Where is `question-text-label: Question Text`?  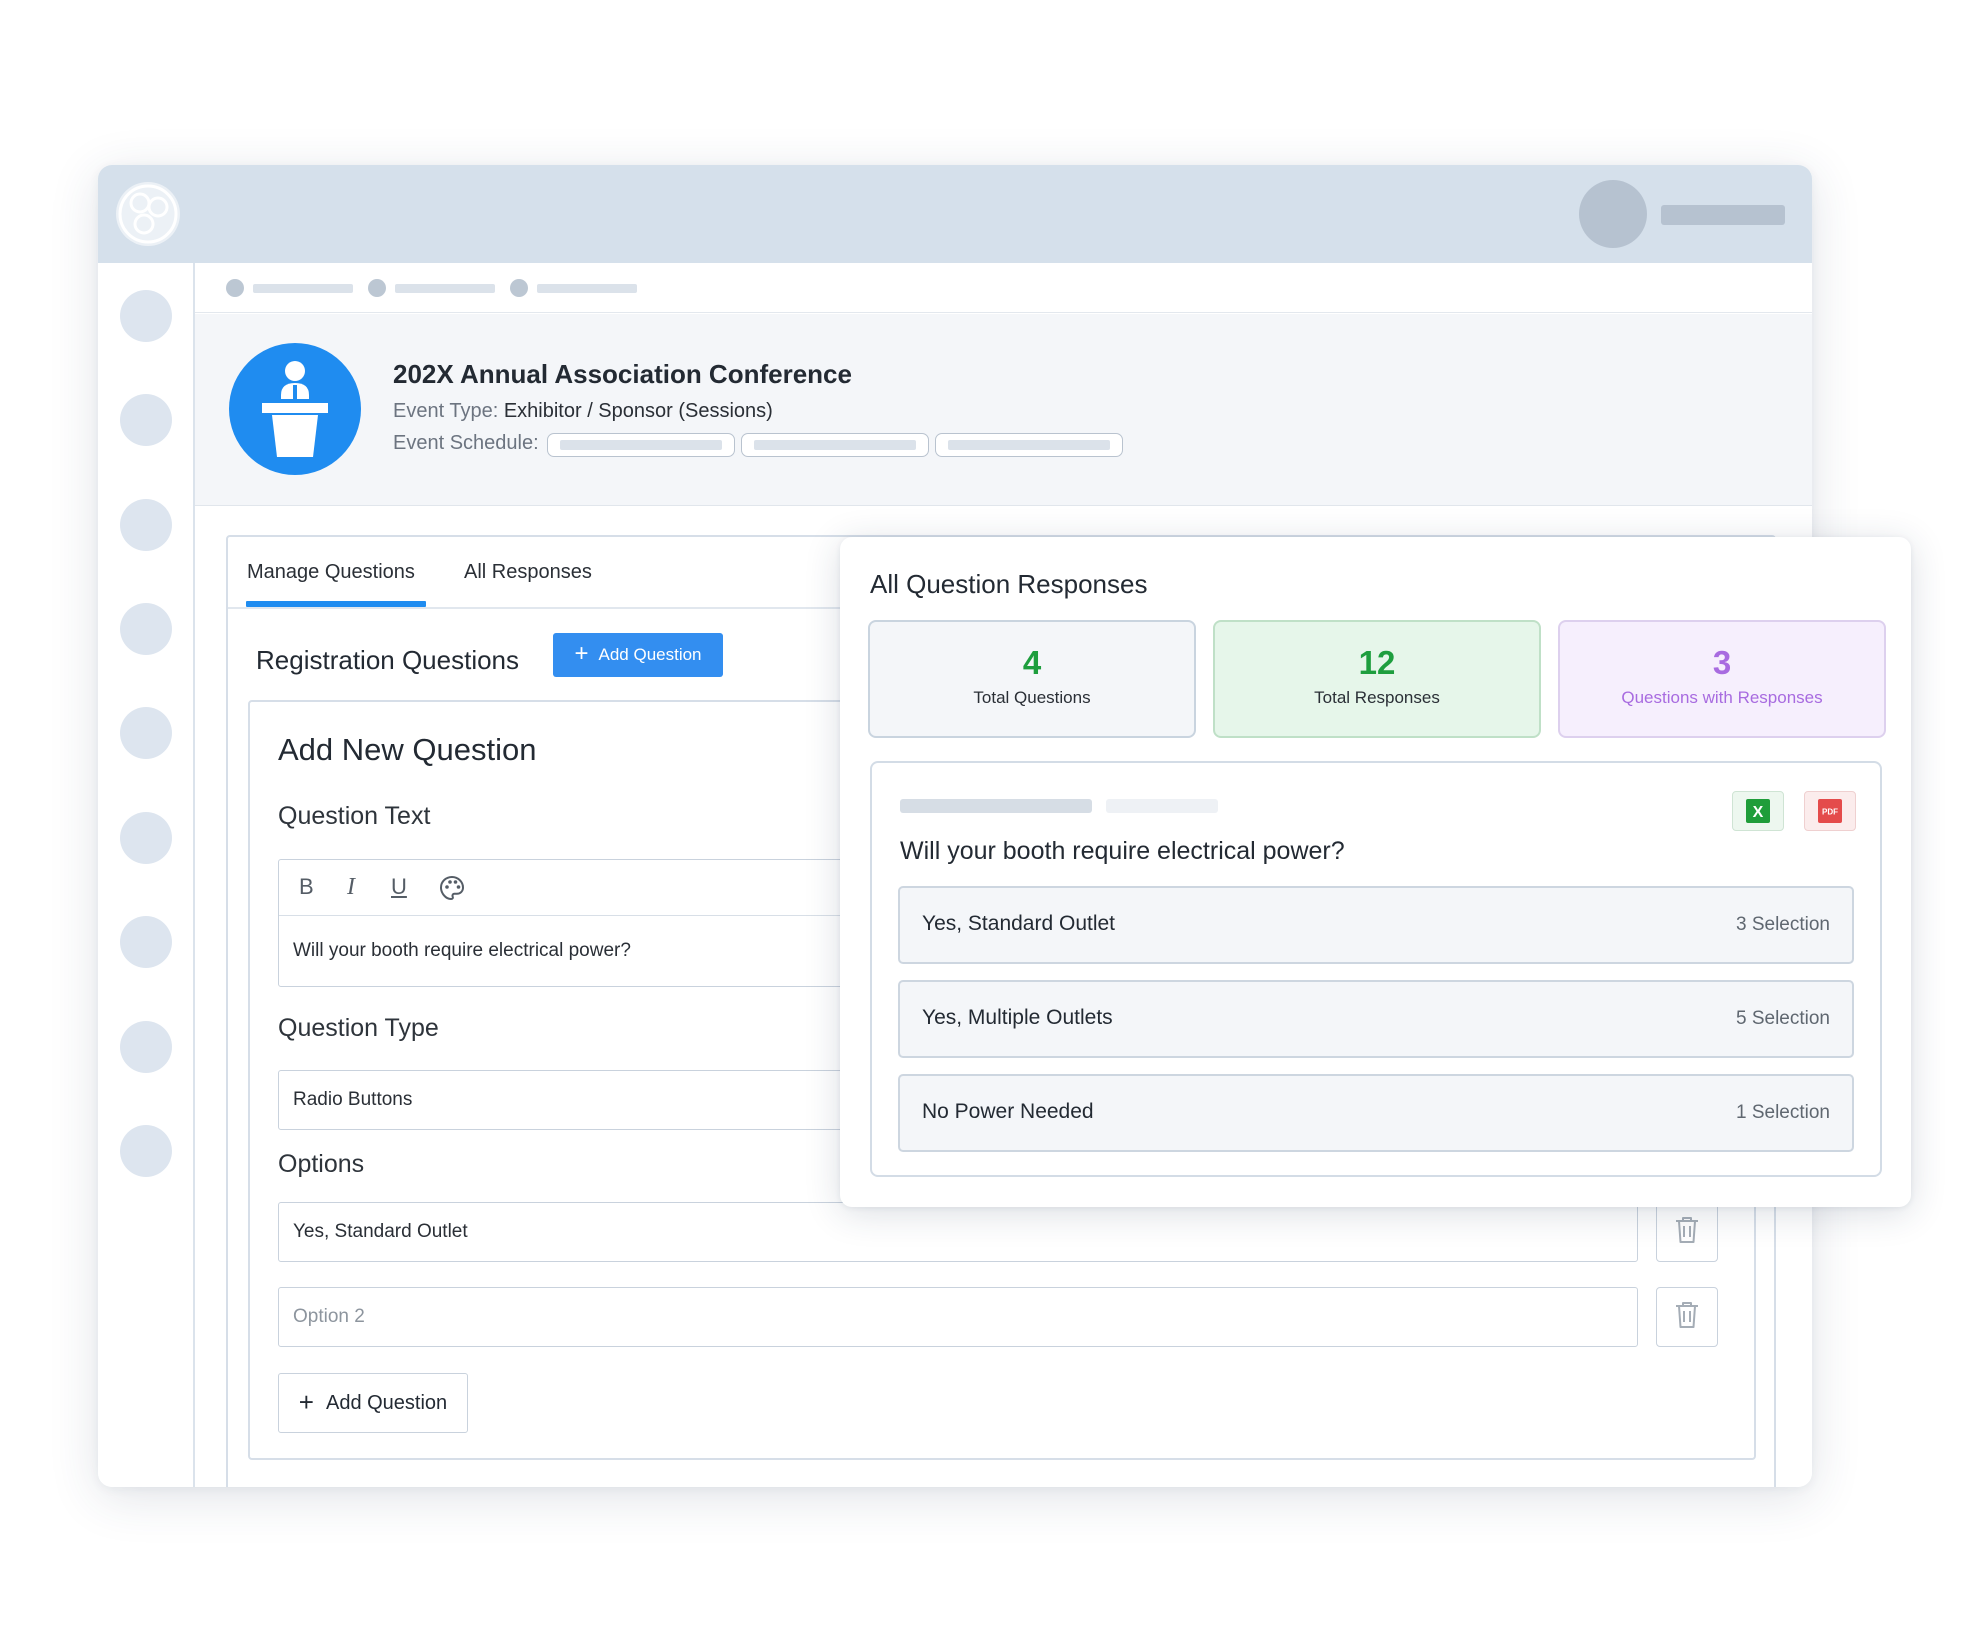 question-text-label: Question Text is located at coordinates (354, 816).